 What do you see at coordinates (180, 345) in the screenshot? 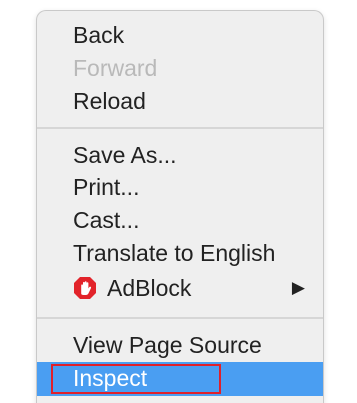
I see `menu-item-view-source: View Page Source` at bounding box center [180, 345].